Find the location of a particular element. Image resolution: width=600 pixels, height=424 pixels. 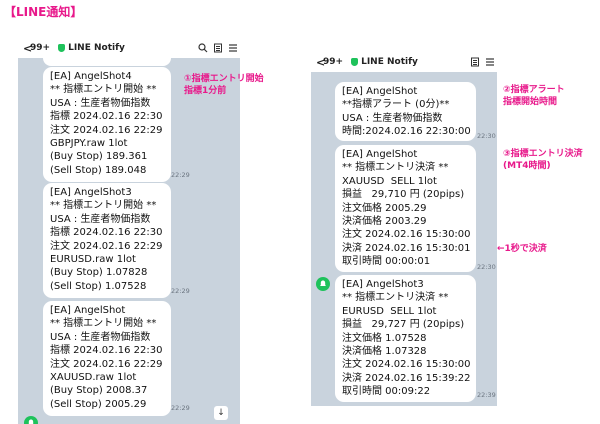

previous-message-bubble is located at coordinates (107, 62).